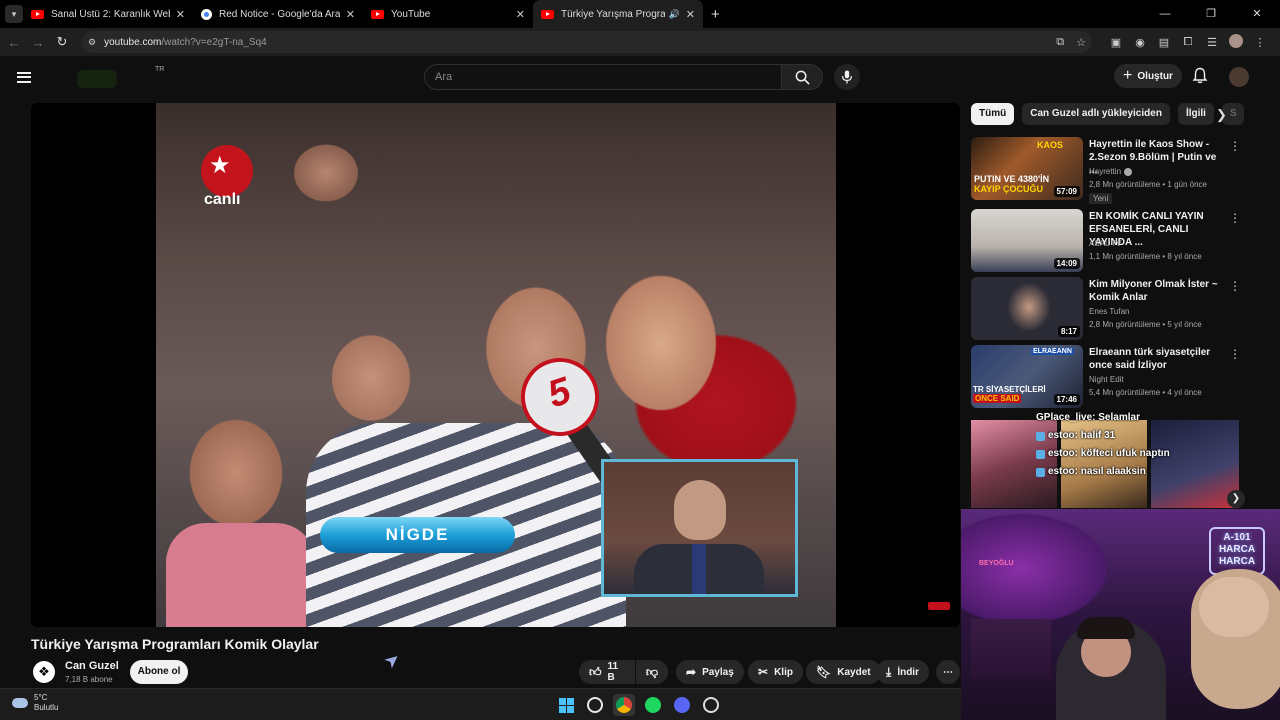 This screenshot has height=720, width=1280. What do you see at coordinates (14, 14) in the screenshot?
I see `tab-search-button: ▾` at bounding box center [14, 14].